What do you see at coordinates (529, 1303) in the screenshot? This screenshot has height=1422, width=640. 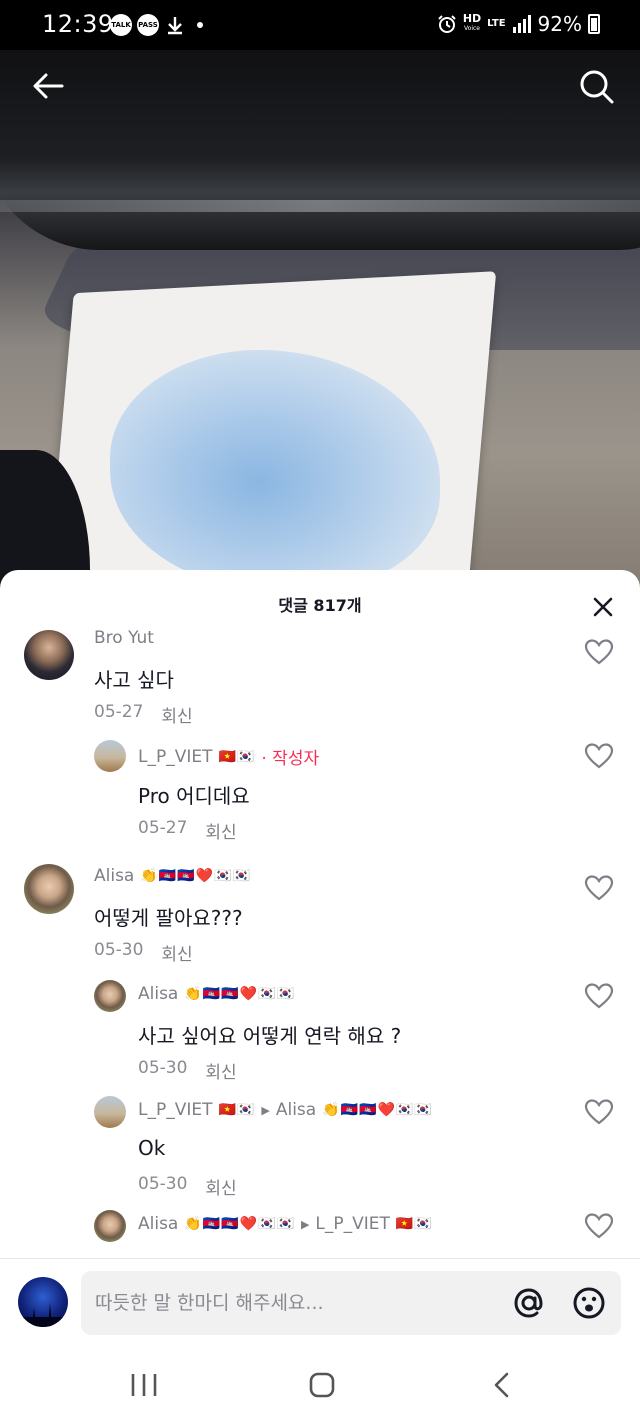 I see `at-icon` at bounding box center [529, 1303].